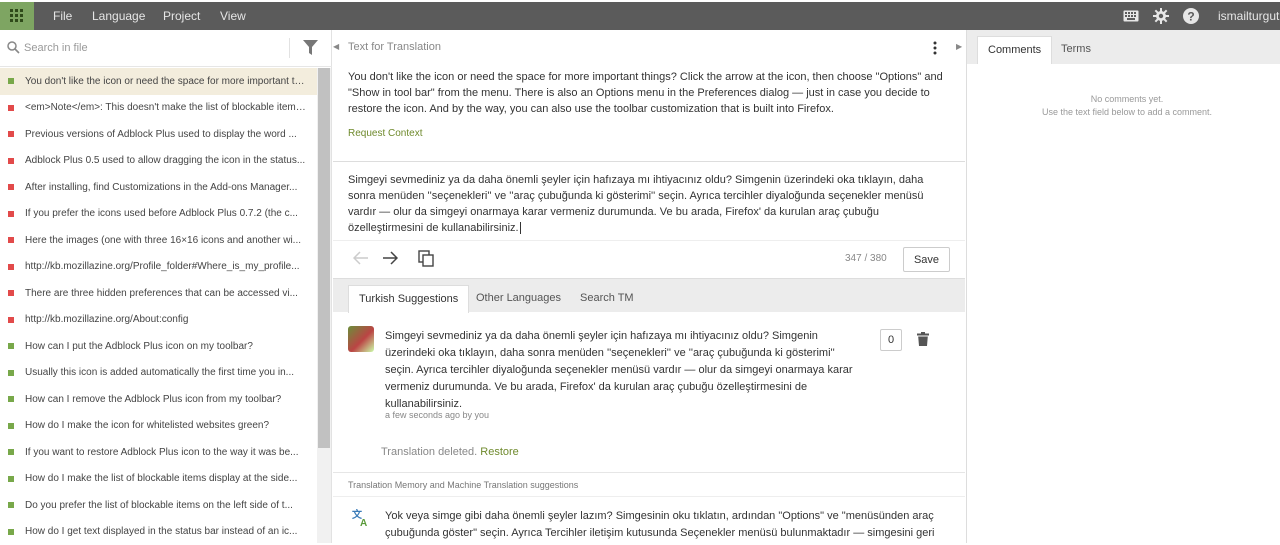  What do you see at coordinates (429, 452) in the screenshot?
I see `deleted-message-text: Translation deleted.` at bounding box center [429, 452].